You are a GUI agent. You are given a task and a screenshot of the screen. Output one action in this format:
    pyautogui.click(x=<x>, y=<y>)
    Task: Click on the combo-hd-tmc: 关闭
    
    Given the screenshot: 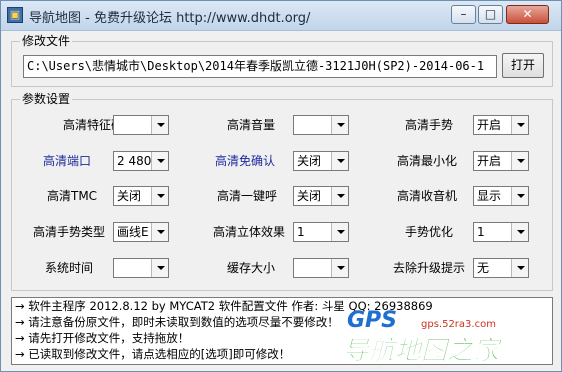 What is the action you would take?
    pyautogui.click(x=141, y=196)
    